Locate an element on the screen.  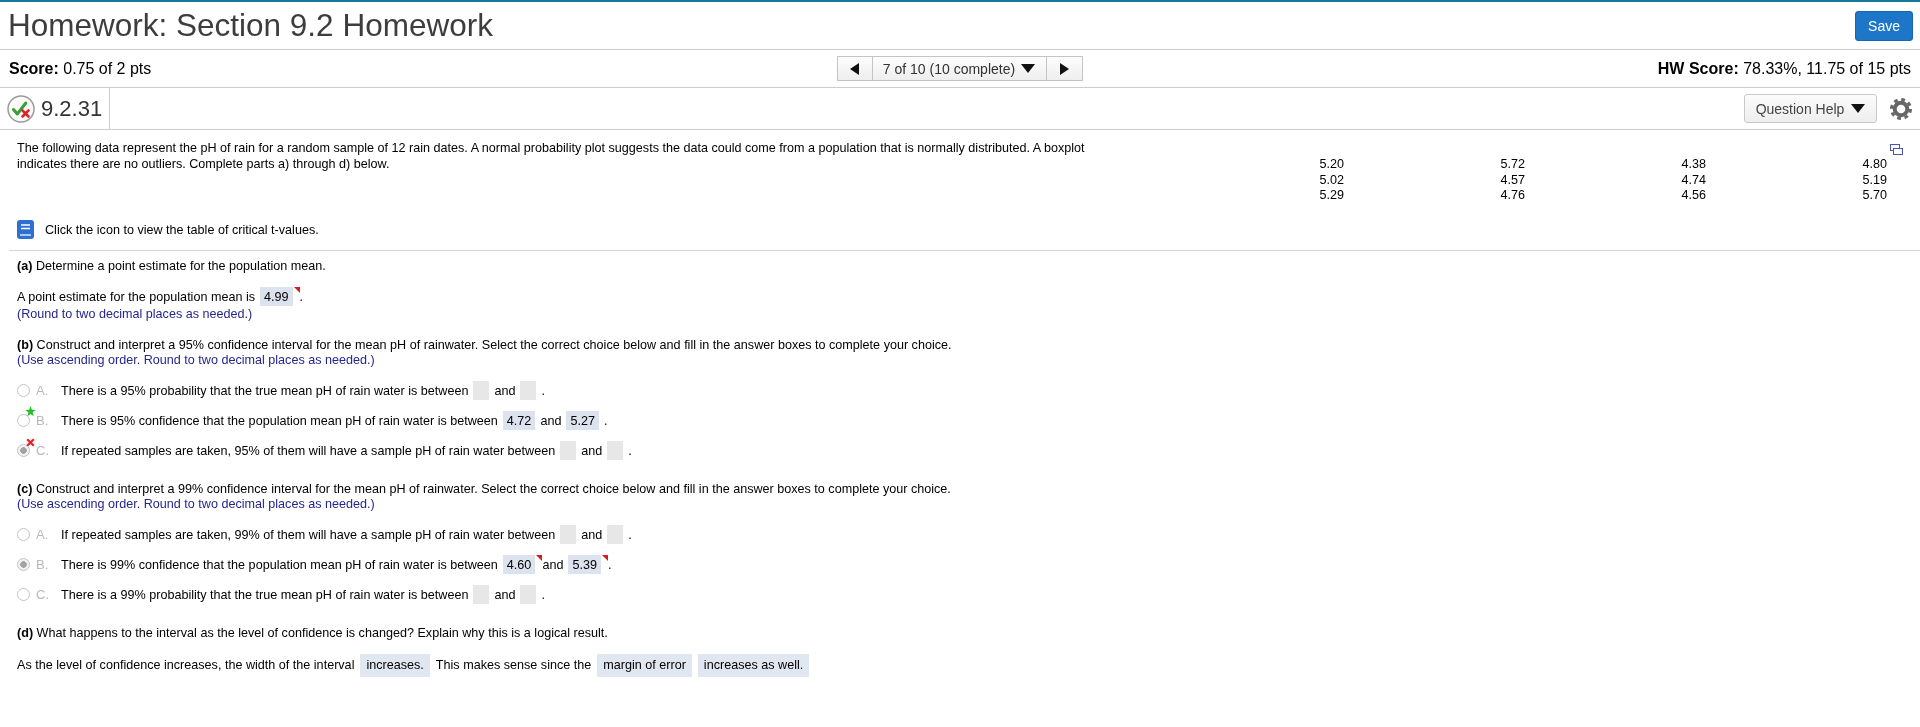
sentence-text: This makes sense since the is located at coordinates (513, 665).